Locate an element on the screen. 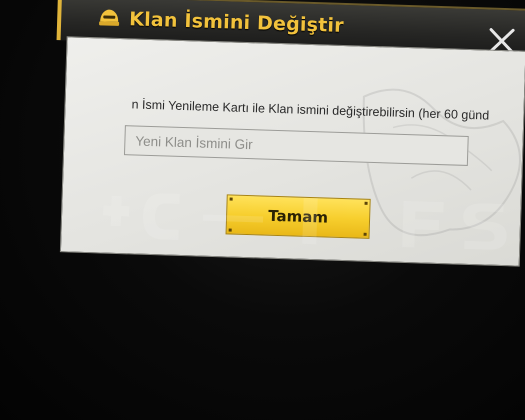  title-accent-stripe is located at coordinates (59, 20).